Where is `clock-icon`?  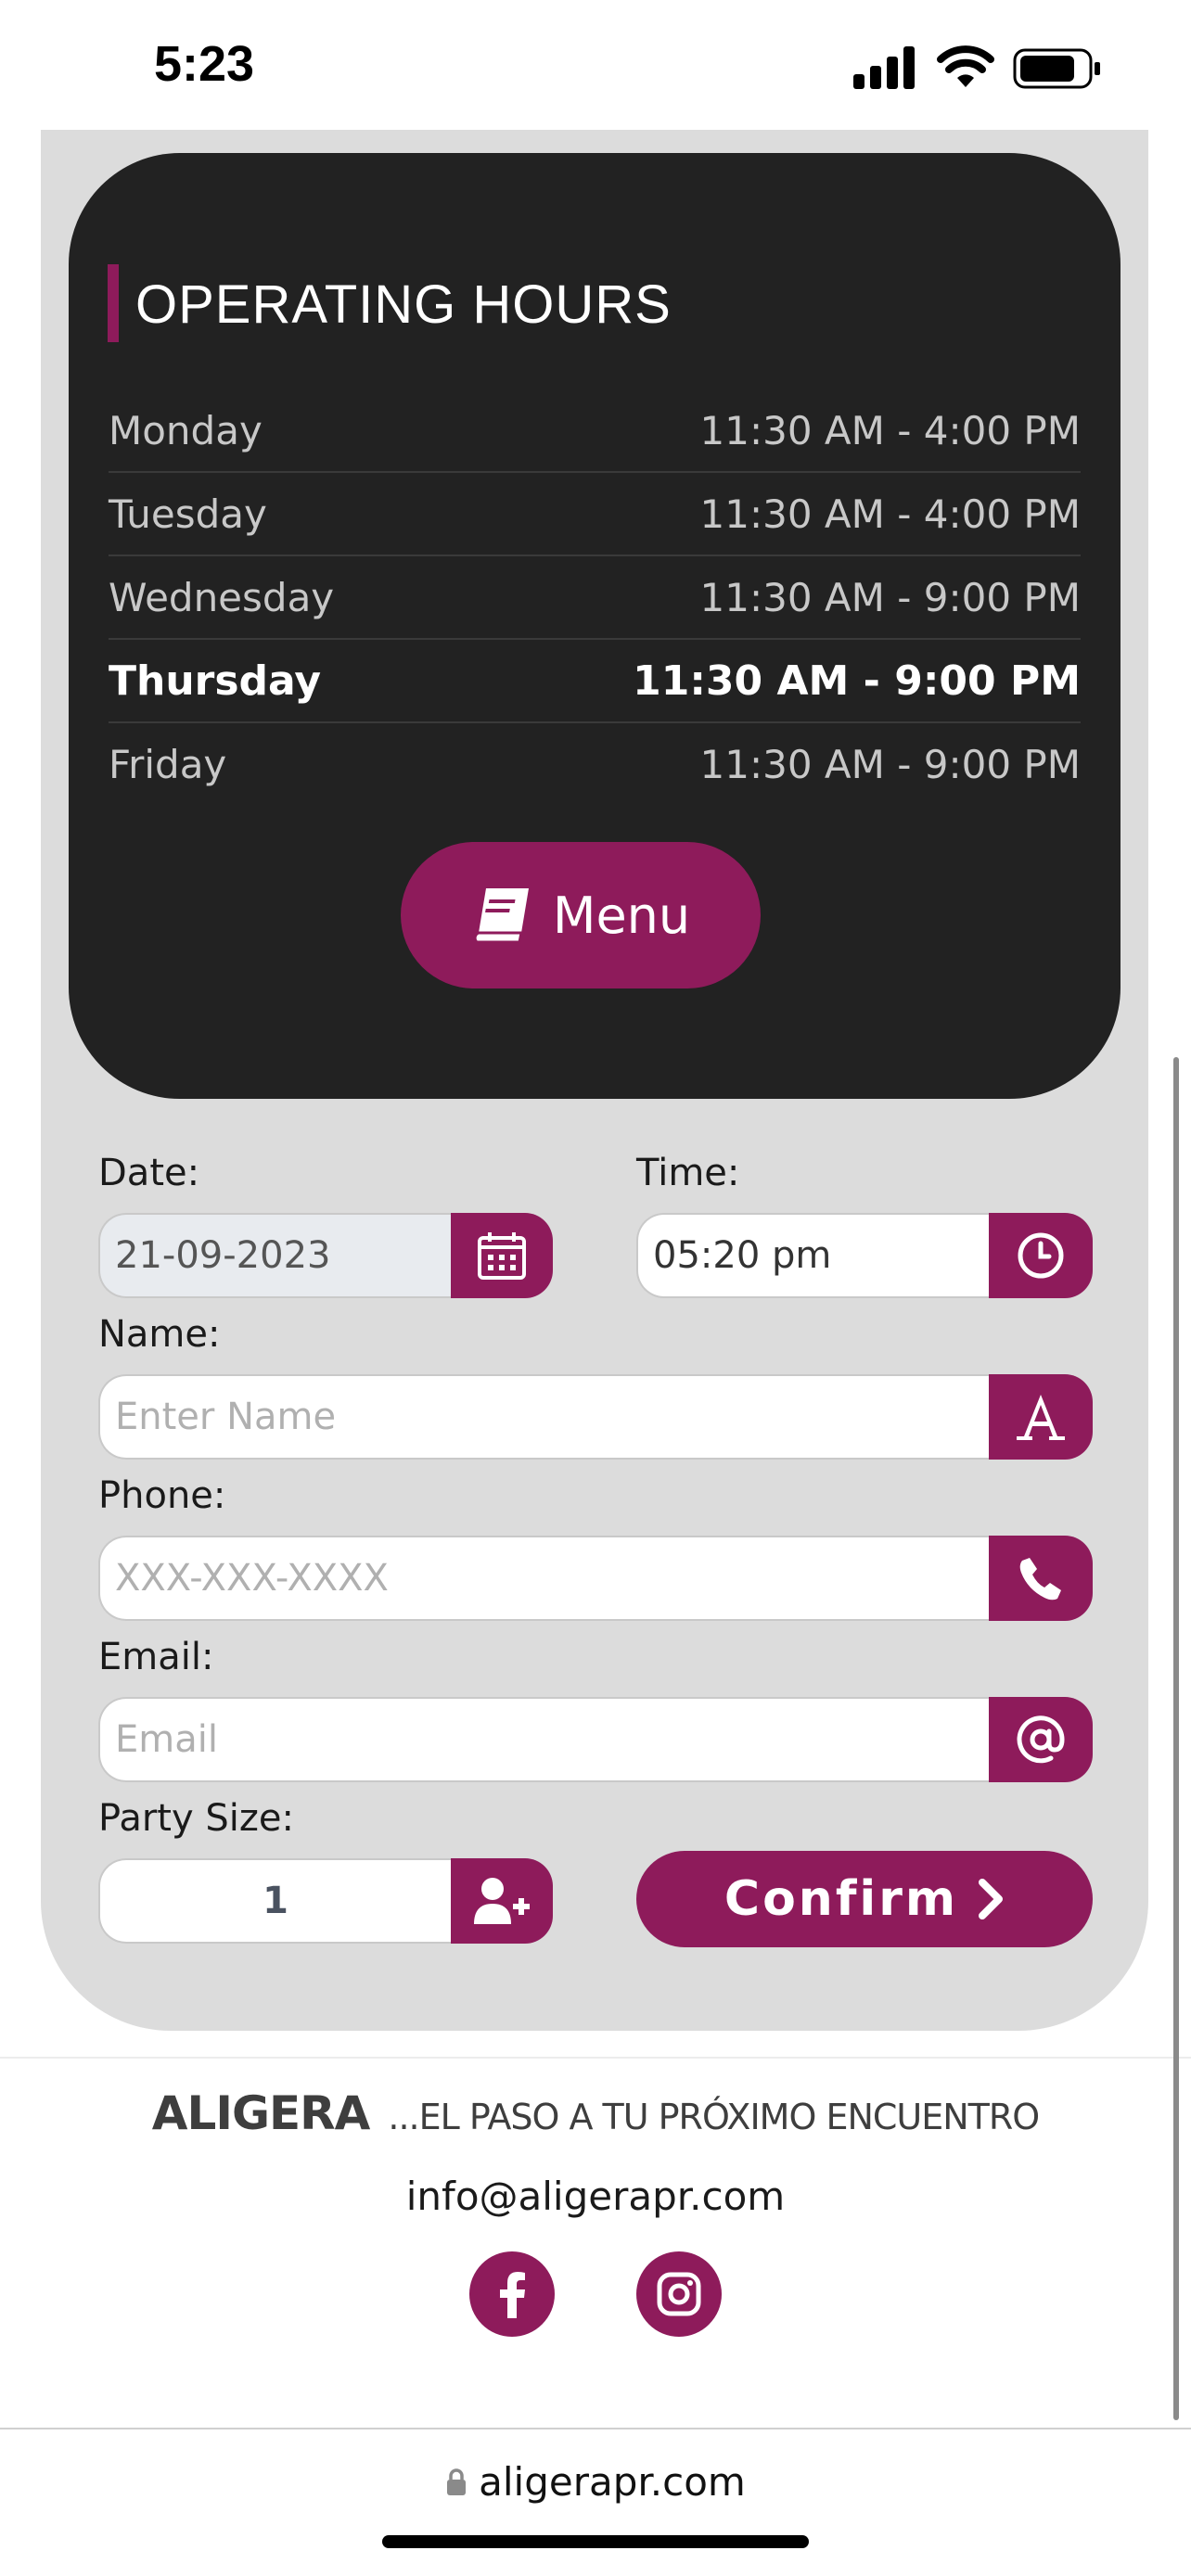 clock-icon is located at coordinates (1041, 1256).